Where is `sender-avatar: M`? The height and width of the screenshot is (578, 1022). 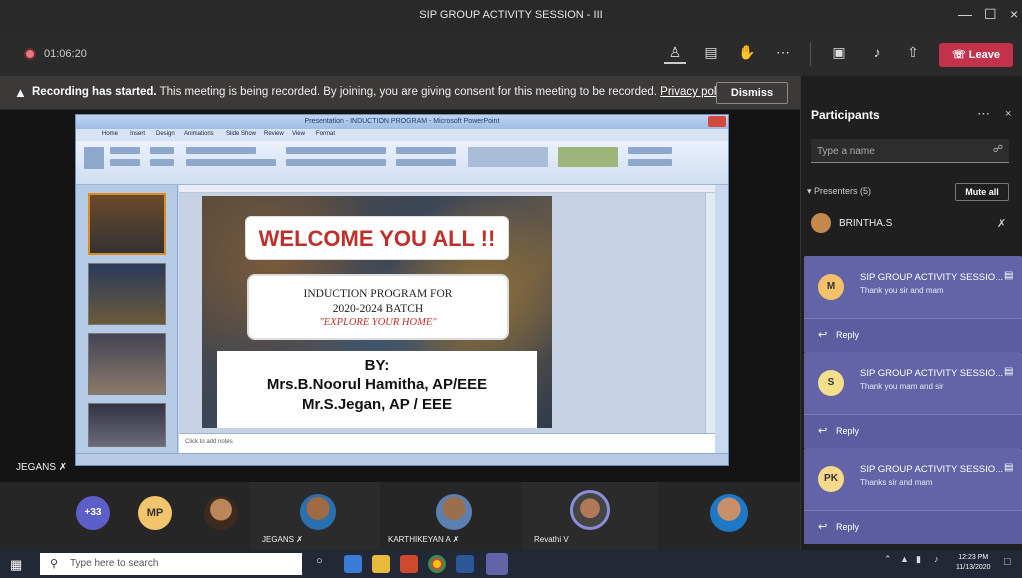 sender-avatar: M is located at coordinates (831, 287).